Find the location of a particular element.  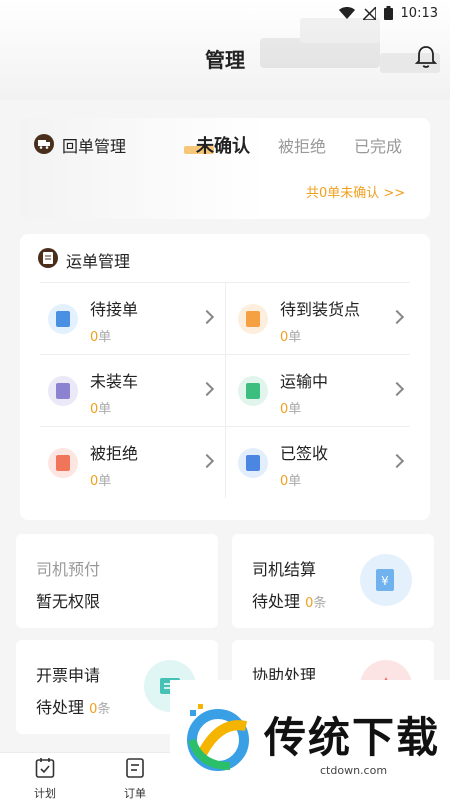

waybill-item-signed: 已签收 0单 is located at coordinates (320, 464).